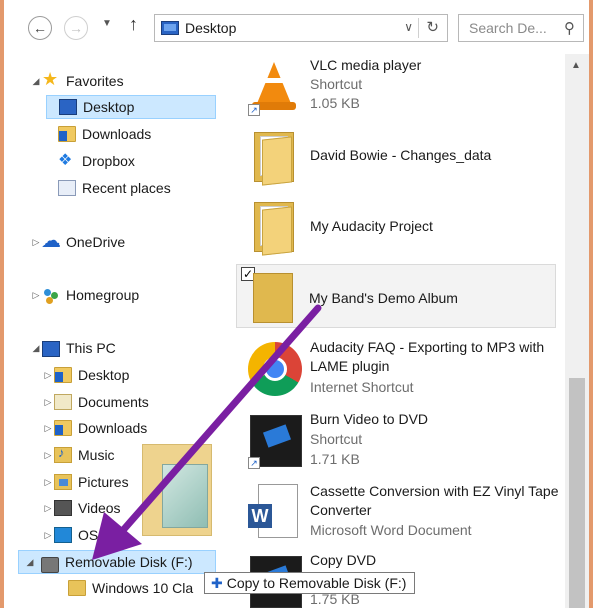 Image resolution: width=593 pixels, height=608 pixels. Describe the element at coordinates (129, 562) in the screenshot. I see `nav-removable-disk-label: Removable Disk (F:)` at that location.